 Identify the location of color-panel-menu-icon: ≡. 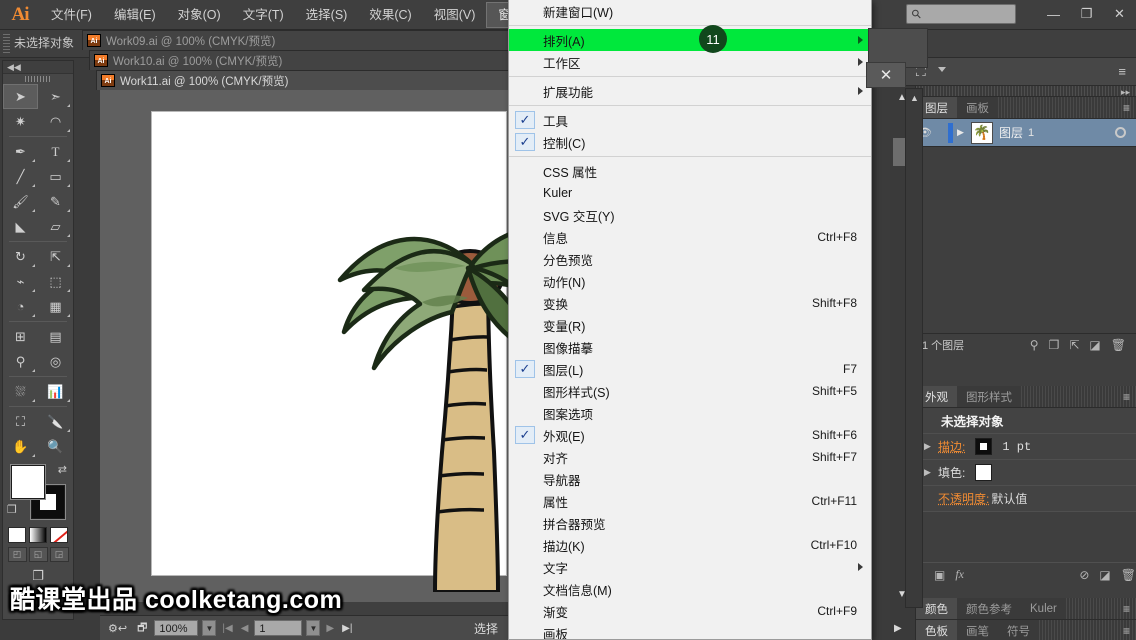
(1126, 609).